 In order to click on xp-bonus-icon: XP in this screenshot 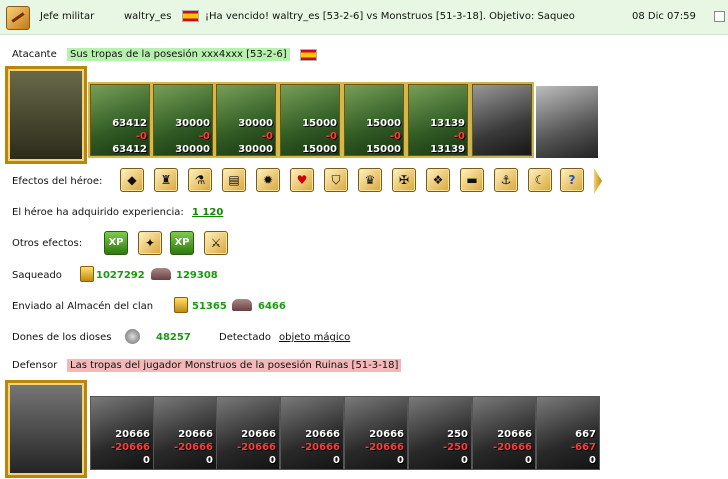, I will do `click(116, 243)`.